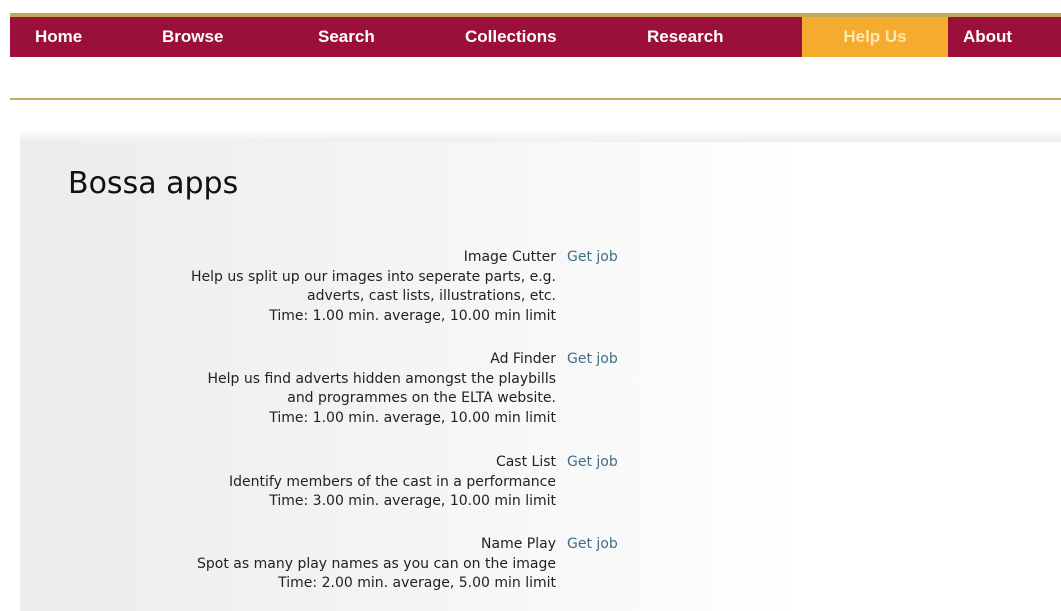 The width and height of the screenshot is (1061, 611). I want to click on nav-search: Search, so click(346, 37).